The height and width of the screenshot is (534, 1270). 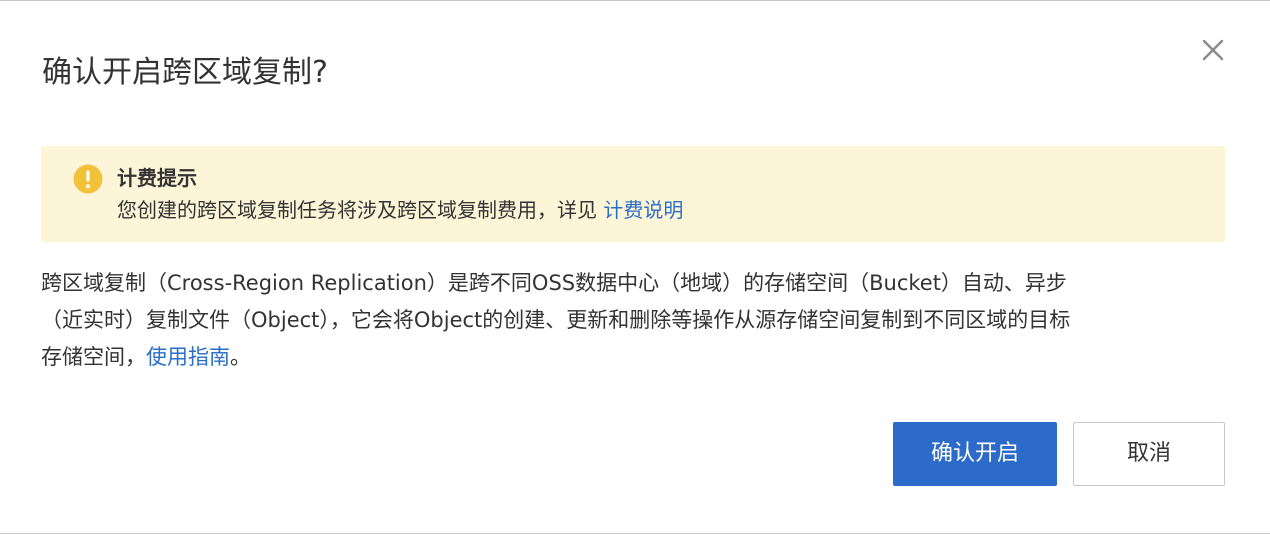 What do you see at coordinates (643, 210) in the screenshot?
I see `billing-info-link: 计费说明` at bounding box center [643, 210].